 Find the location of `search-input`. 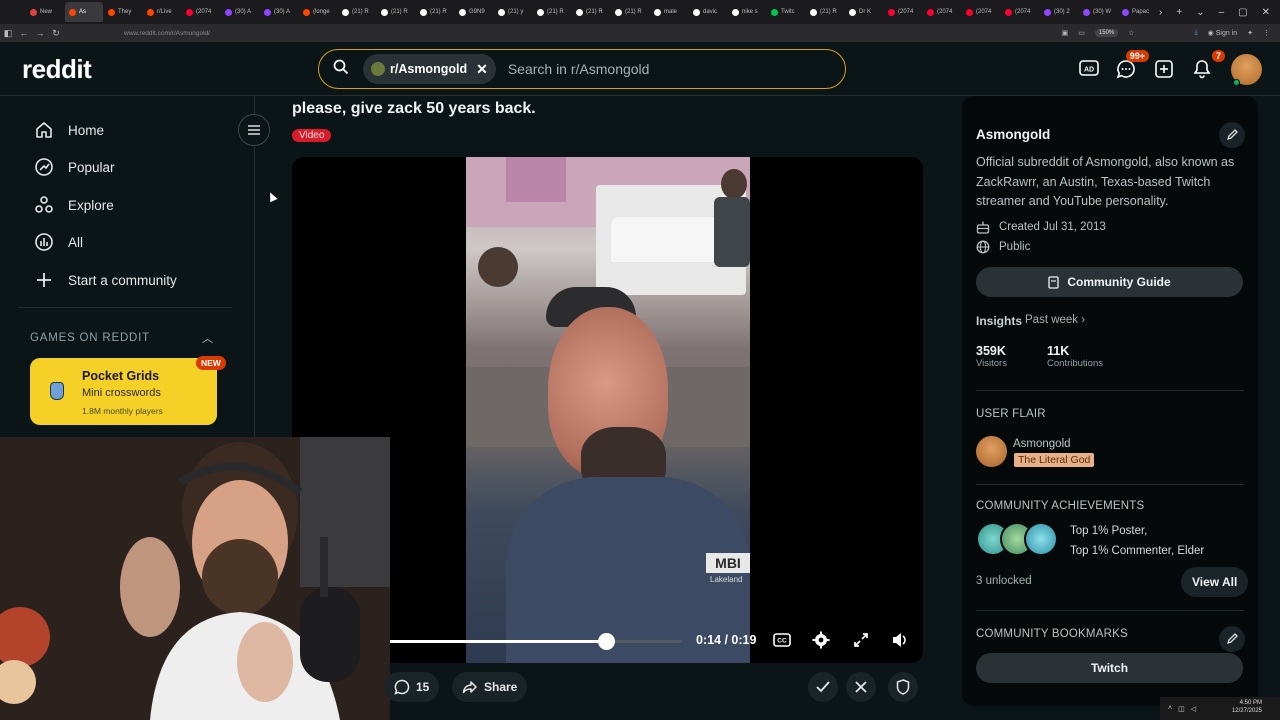

search-input is located at coordinates (667, 69).